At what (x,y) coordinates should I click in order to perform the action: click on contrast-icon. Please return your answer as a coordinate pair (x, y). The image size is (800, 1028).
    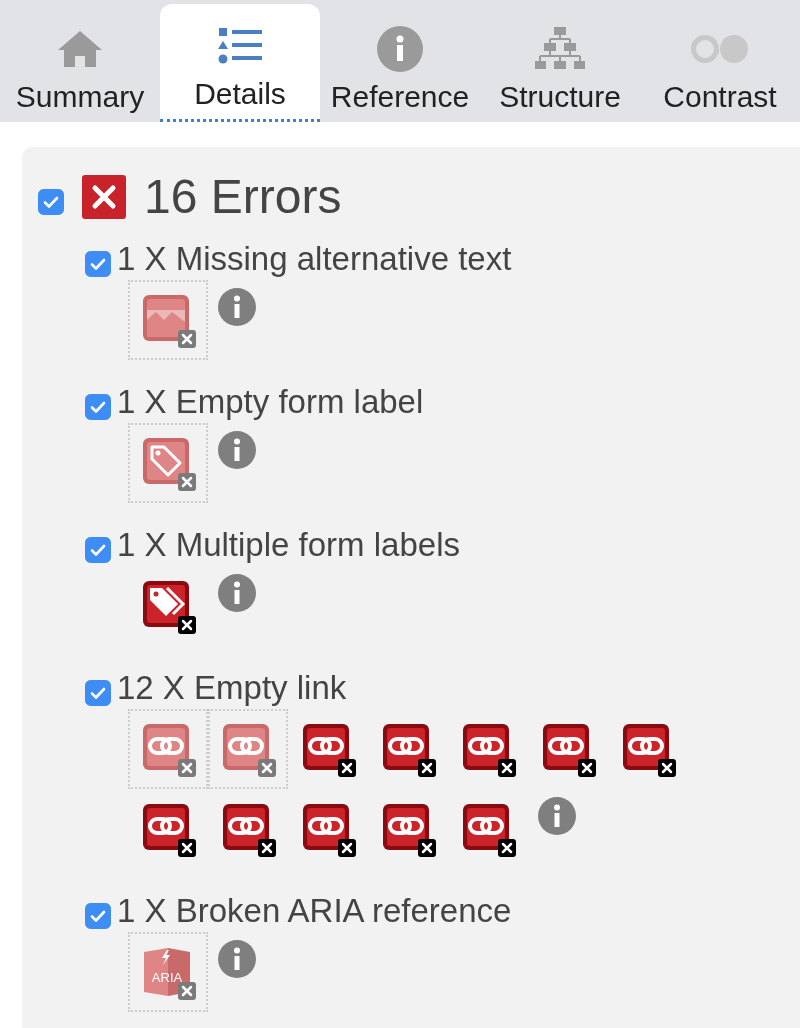
    Looking at the image, I should click on (720, 49).